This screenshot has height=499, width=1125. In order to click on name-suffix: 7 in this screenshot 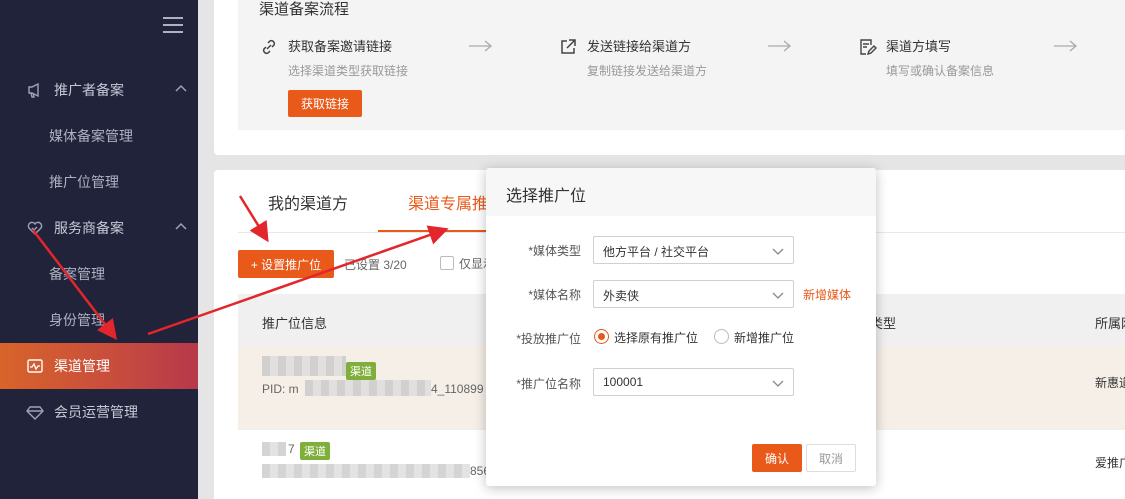, I will do `click(291, 449)`.